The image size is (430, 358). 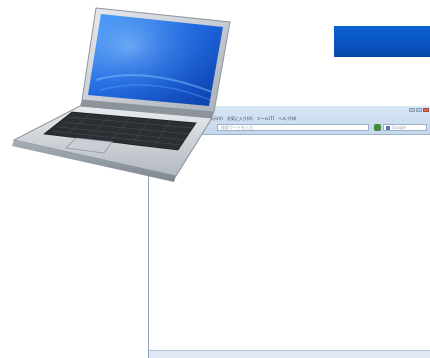 I want to click on blue-banner, so click(x=382, y=41).